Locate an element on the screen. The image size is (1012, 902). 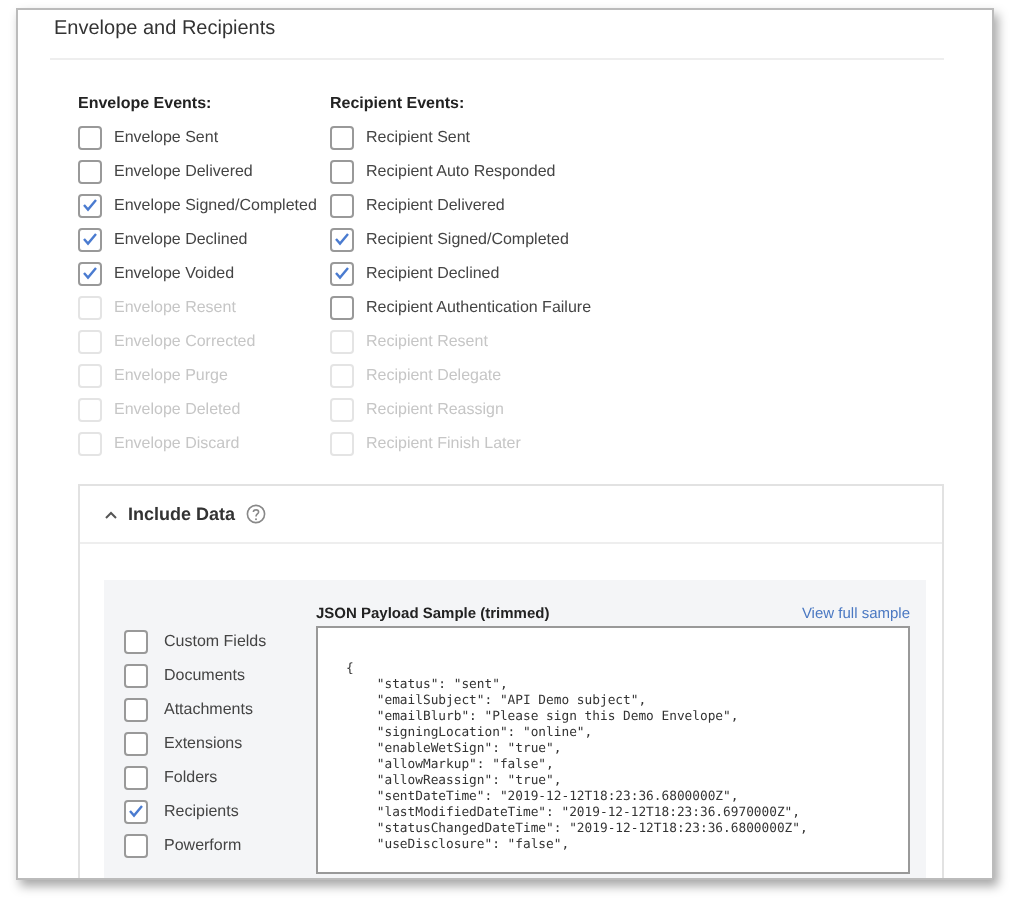
checkbox-label: Recipient Auto Responded is located at coordinates (461, 171).